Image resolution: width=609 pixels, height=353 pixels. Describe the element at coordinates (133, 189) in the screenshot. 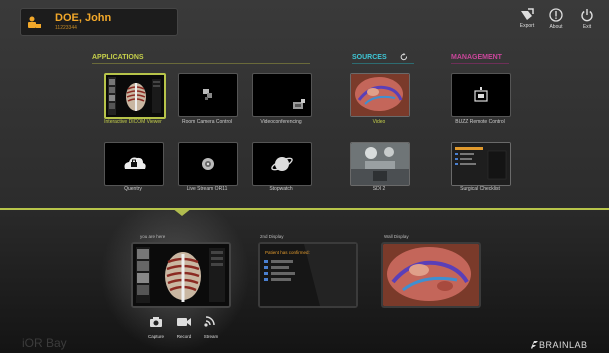

I see `app-label-quentry: Quentry` at that location.